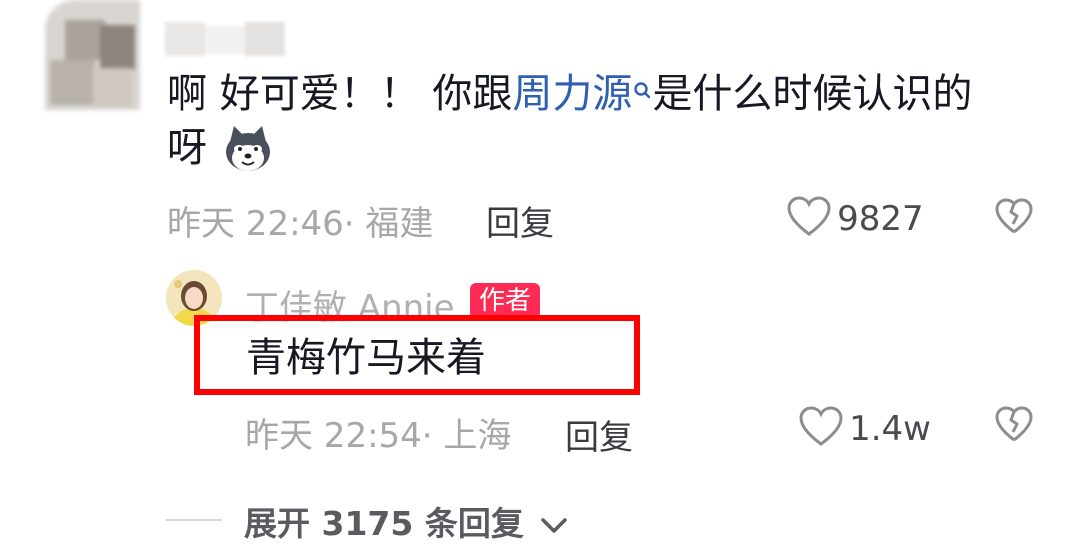 This screenshot has height=555, width=1080. I want to click on reply-dislike-button, so click(1014, 427).